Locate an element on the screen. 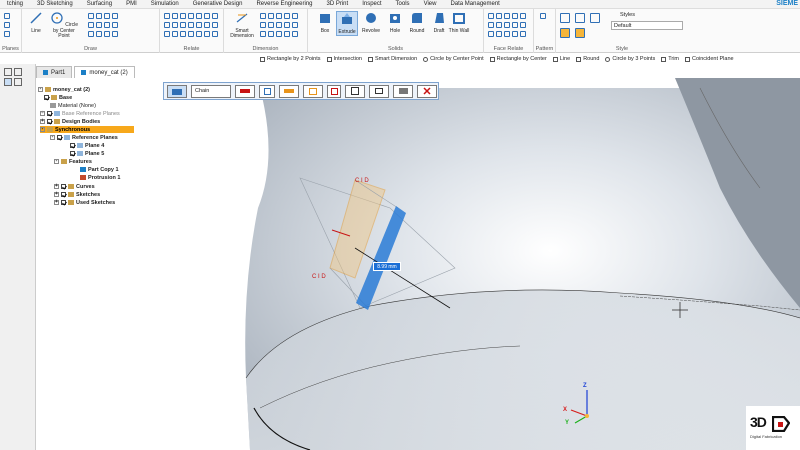  tree-plane-5: Plane 5 is located at coordinates (87, 153).